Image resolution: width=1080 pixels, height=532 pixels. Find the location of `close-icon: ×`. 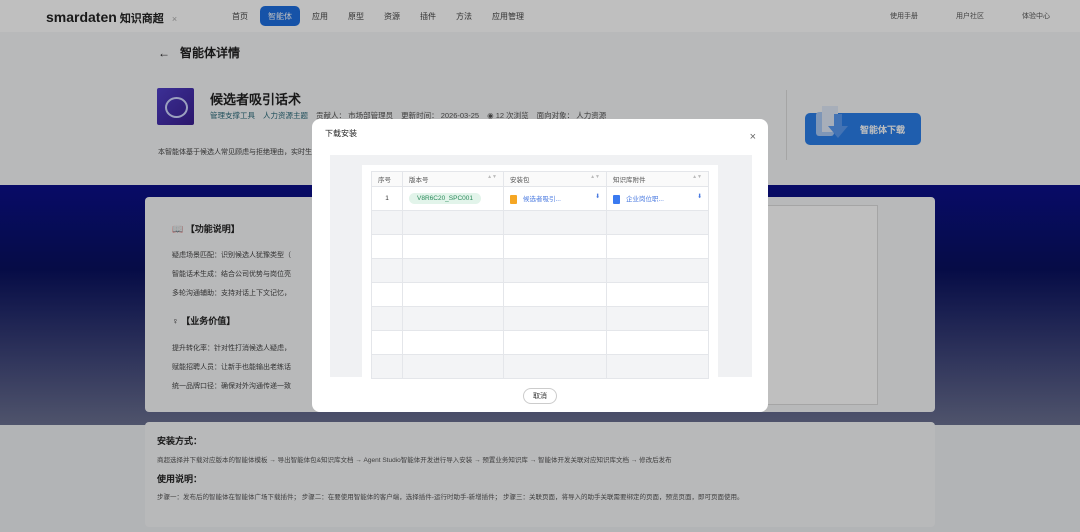

close-icon: × is located at coordinates (753, 137).